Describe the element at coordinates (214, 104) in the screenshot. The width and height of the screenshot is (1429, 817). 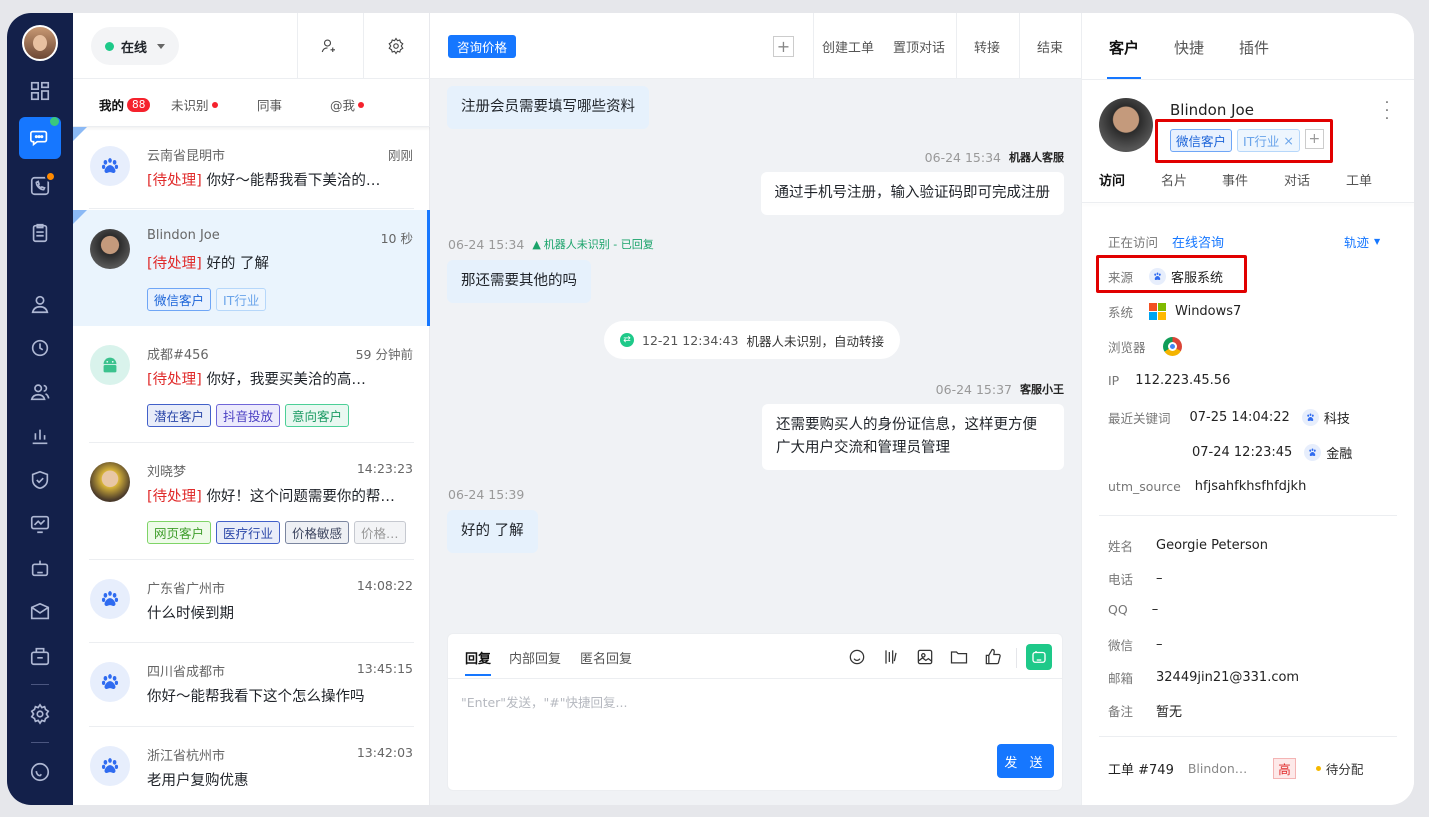
I see `unread-dot` at that location.